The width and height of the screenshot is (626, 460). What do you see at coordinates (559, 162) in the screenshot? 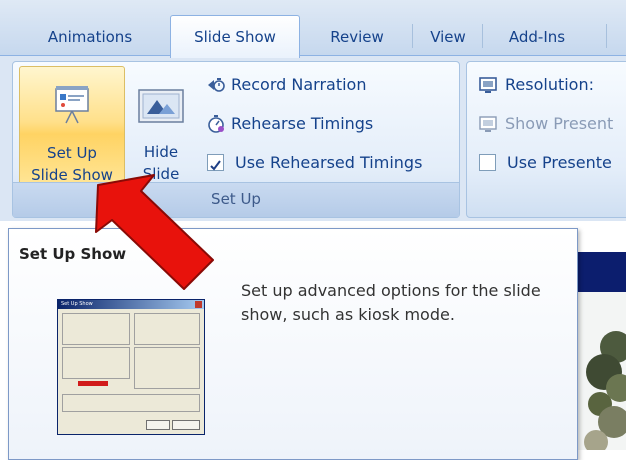
I see `use-presenter-view-label: Use Presente` at bounding box center [559, 162].